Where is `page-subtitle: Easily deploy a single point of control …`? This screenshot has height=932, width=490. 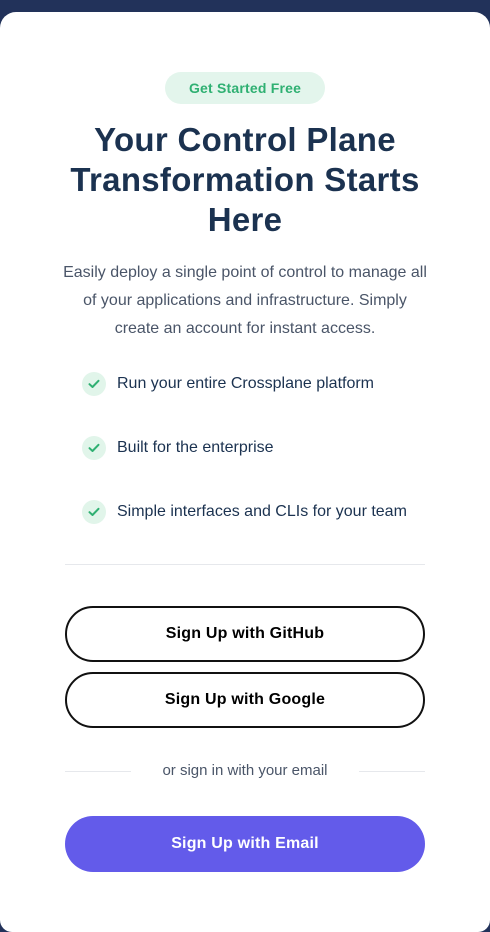 page-subtitle: Easily deploy a single point of control … is located at coordinates (245, 300).